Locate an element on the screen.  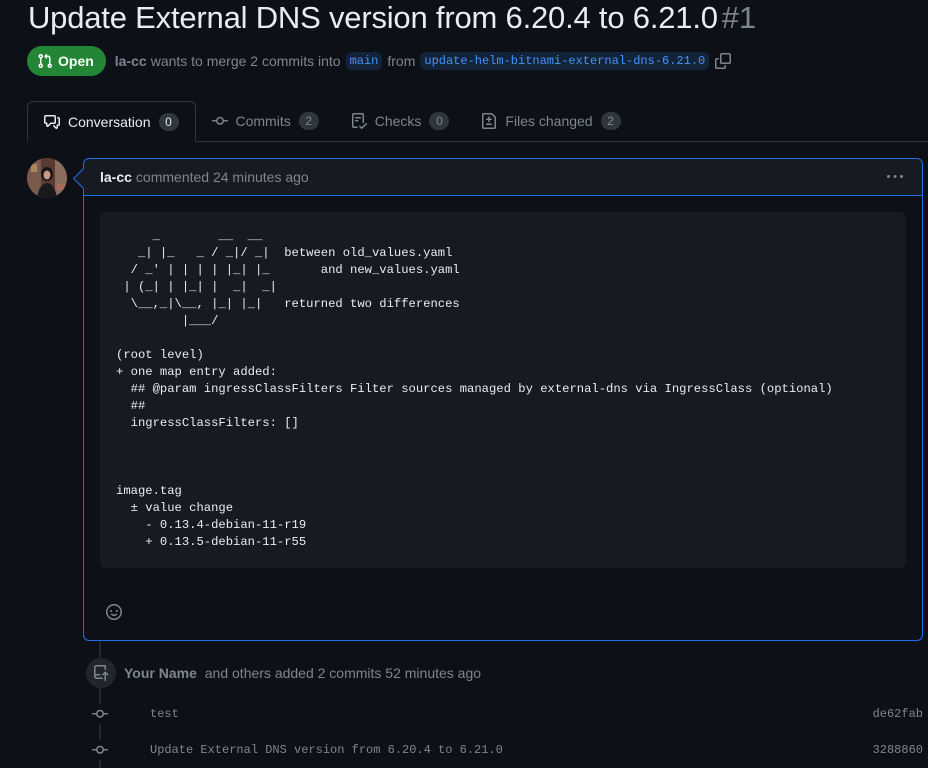
commit-message: test is located at coordinates (511, 714).